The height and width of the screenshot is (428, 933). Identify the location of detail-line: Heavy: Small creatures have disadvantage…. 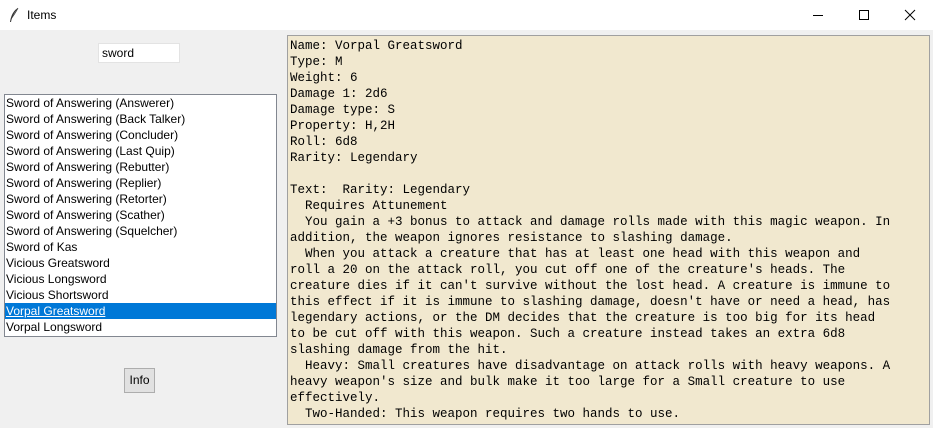
(590, 366).